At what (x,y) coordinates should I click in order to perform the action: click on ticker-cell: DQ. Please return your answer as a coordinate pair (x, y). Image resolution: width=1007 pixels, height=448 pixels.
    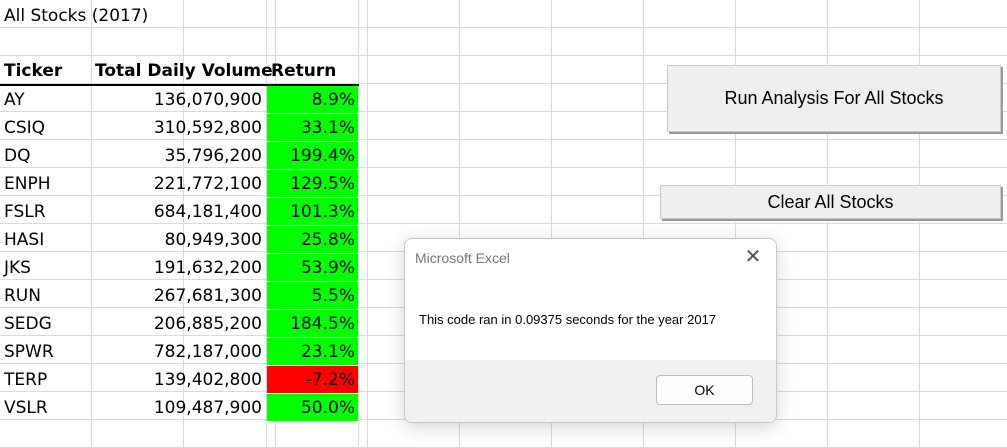
    Looking at the image, I should click on (47, 156).